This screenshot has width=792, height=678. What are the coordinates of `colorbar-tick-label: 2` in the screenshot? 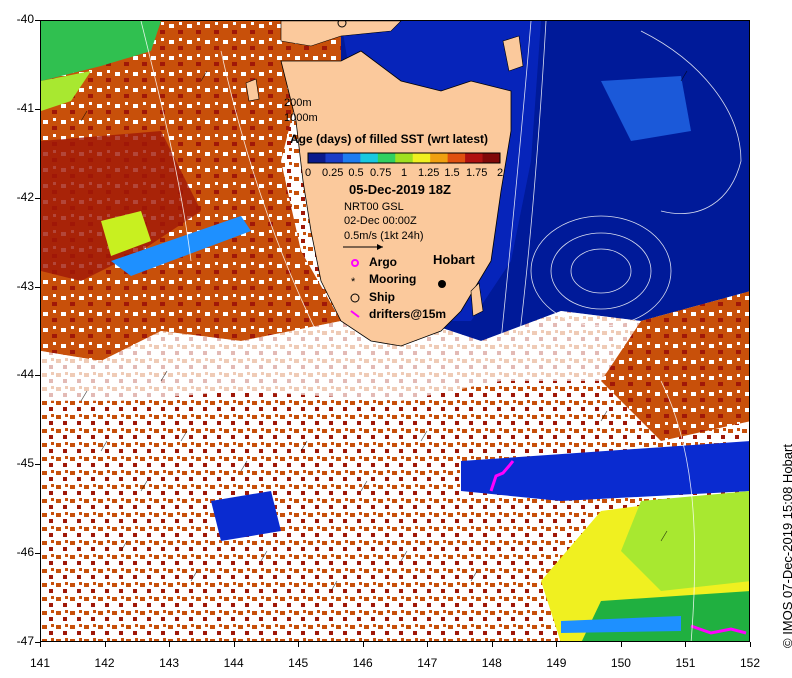 It's located at (500, 173).